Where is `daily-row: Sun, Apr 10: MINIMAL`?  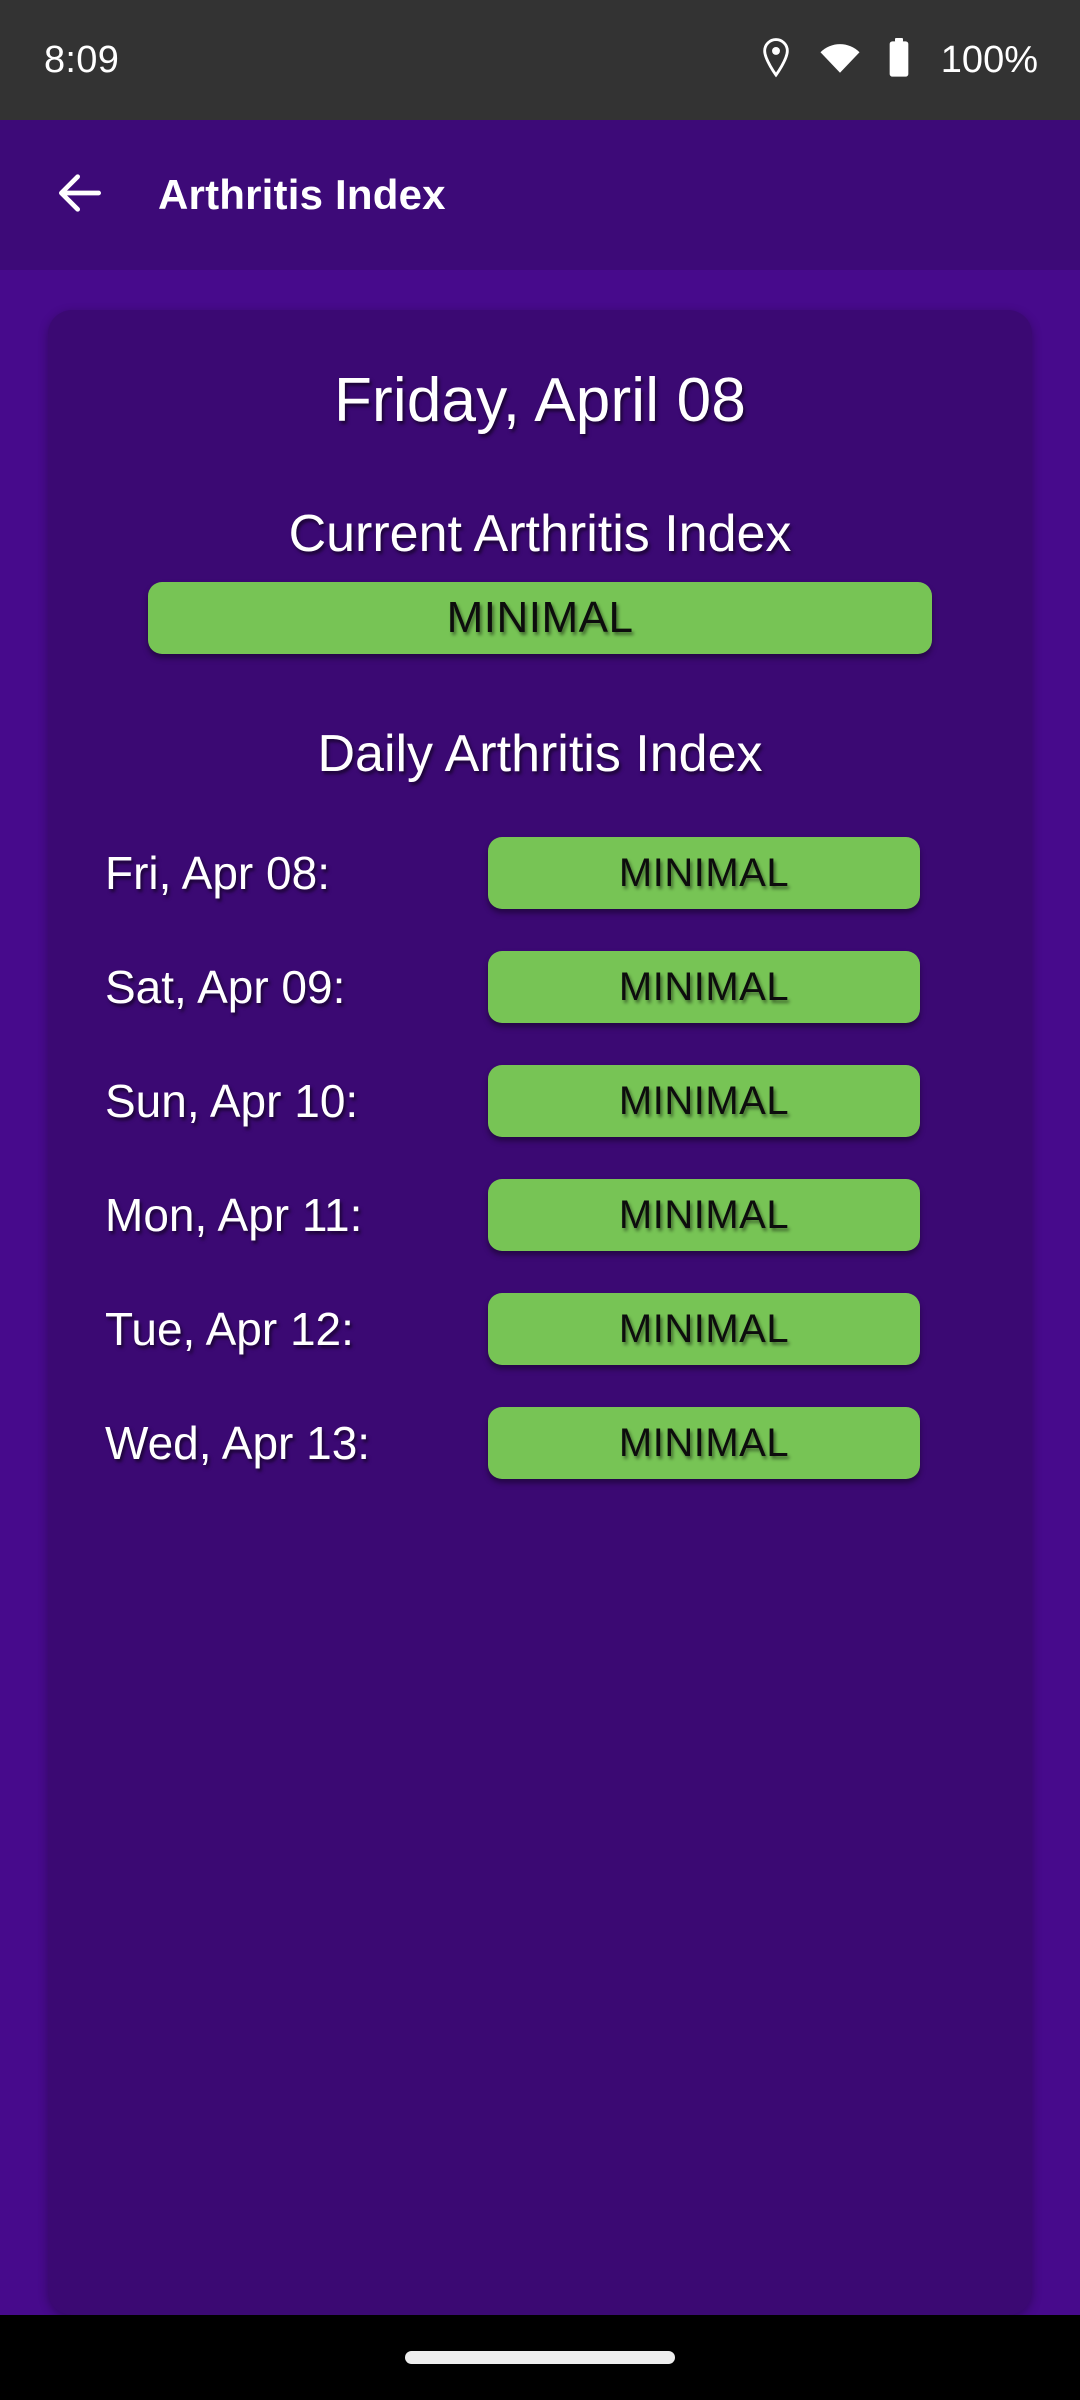 daily-row: Sun, Apr 10: MINIMAL is located at coordinates (540, 1101).